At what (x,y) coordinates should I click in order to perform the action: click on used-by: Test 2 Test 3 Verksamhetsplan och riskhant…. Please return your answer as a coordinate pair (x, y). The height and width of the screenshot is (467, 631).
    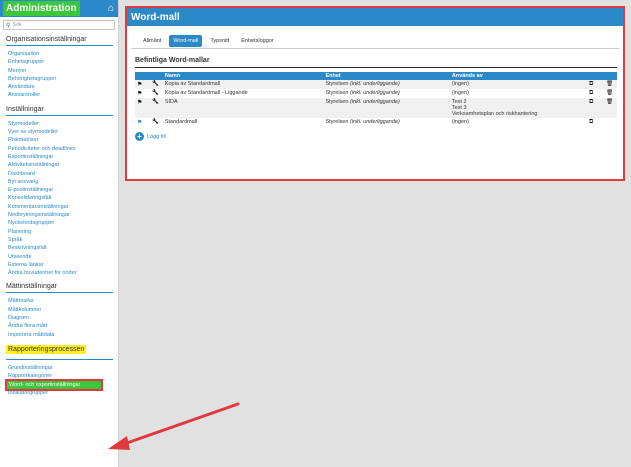
    Looking at the image, I should click on (518, 108).